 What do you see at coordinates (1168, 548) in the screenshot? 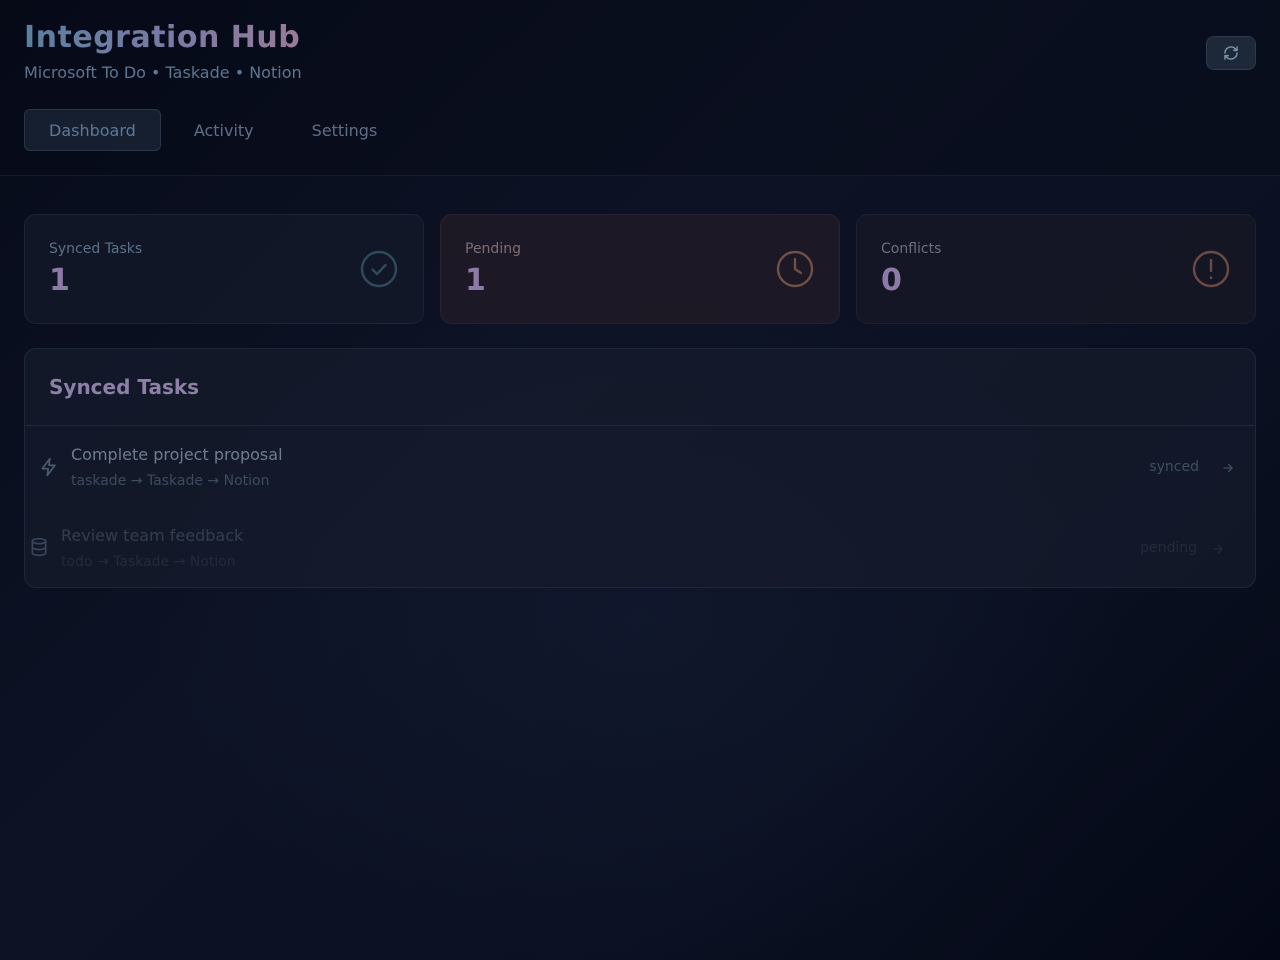
I see `task-status: pending` at bounding box center [1168, 548].